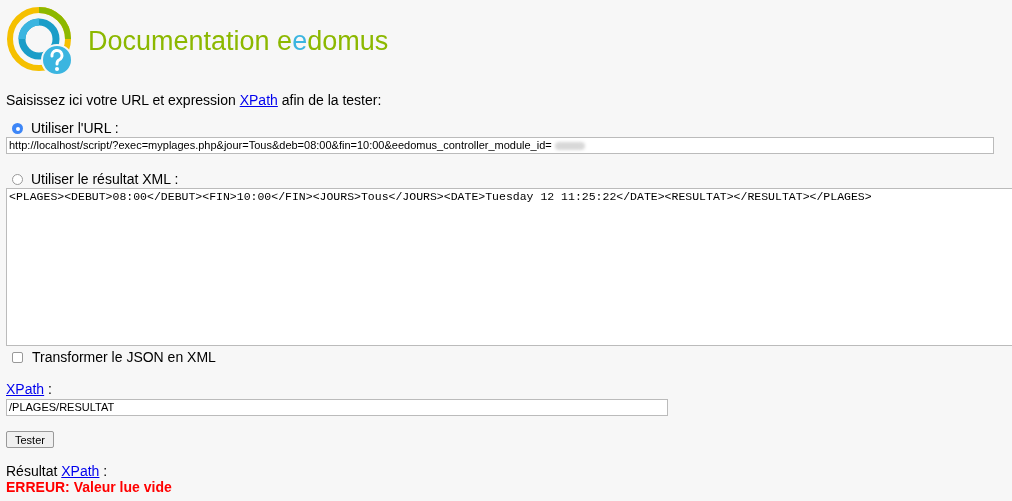  I want to click on page-title: Documentation eedomus, so click(238, 41).